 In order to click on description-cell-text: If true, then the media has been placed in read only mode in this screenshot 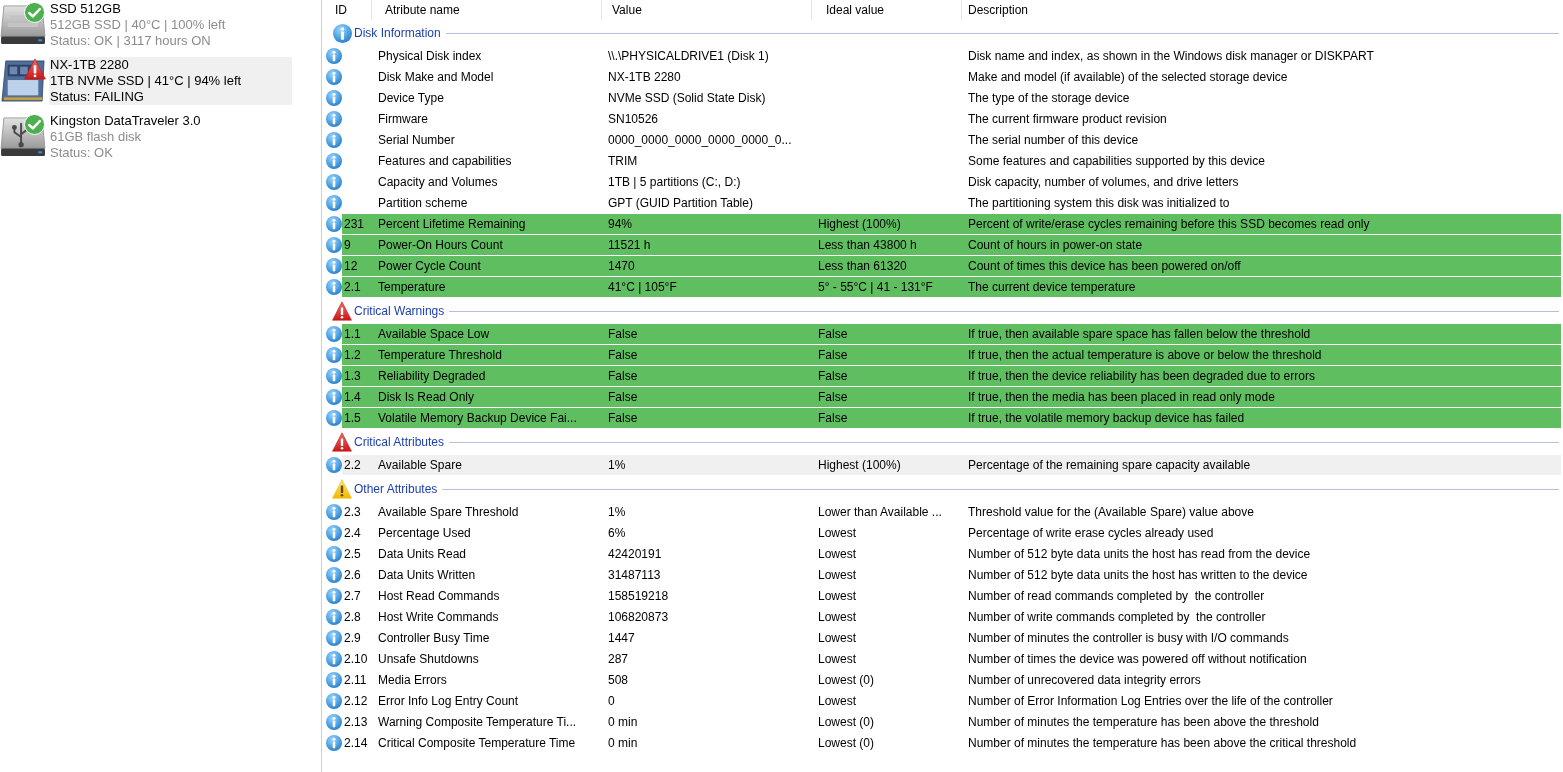, I will do `click(1121, 397)`.